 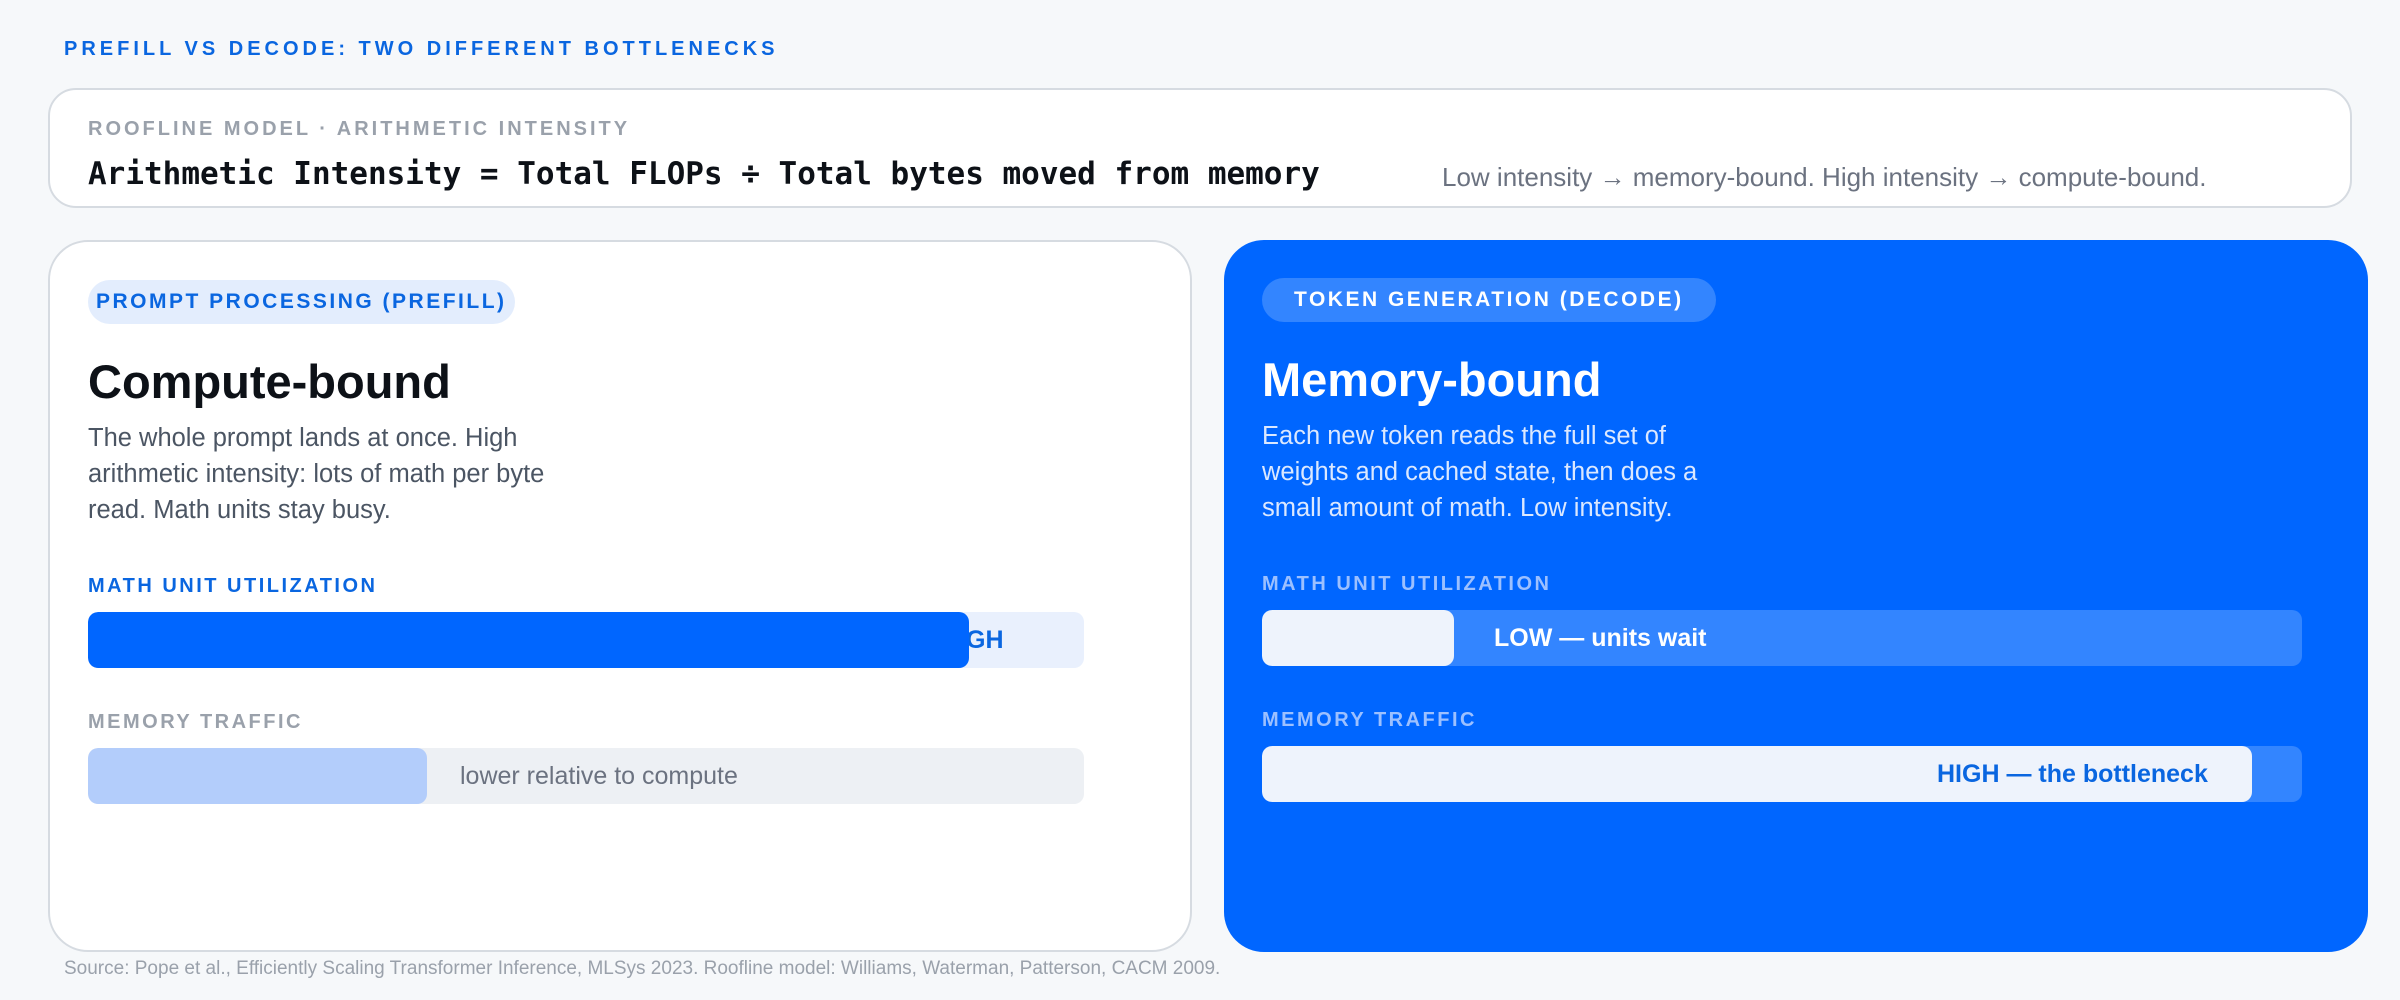 I want to click on decode-memory-bar: HIGH — the bottleneck, so click(x=1782, y=774).